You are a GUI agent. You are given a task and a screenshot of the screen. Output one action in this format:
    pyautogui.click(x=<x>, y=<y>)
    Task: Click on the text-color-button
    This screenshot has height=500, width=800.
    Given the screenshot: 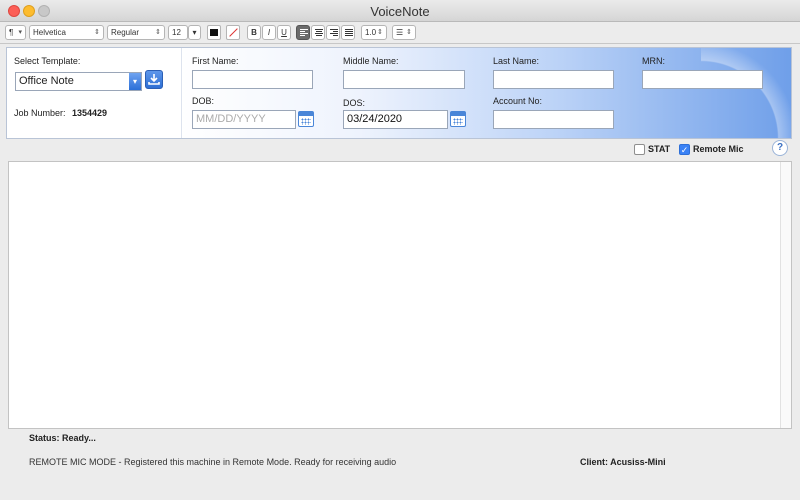 What is the action you would take?
    pyautogui.click(x=214, y=32)
    